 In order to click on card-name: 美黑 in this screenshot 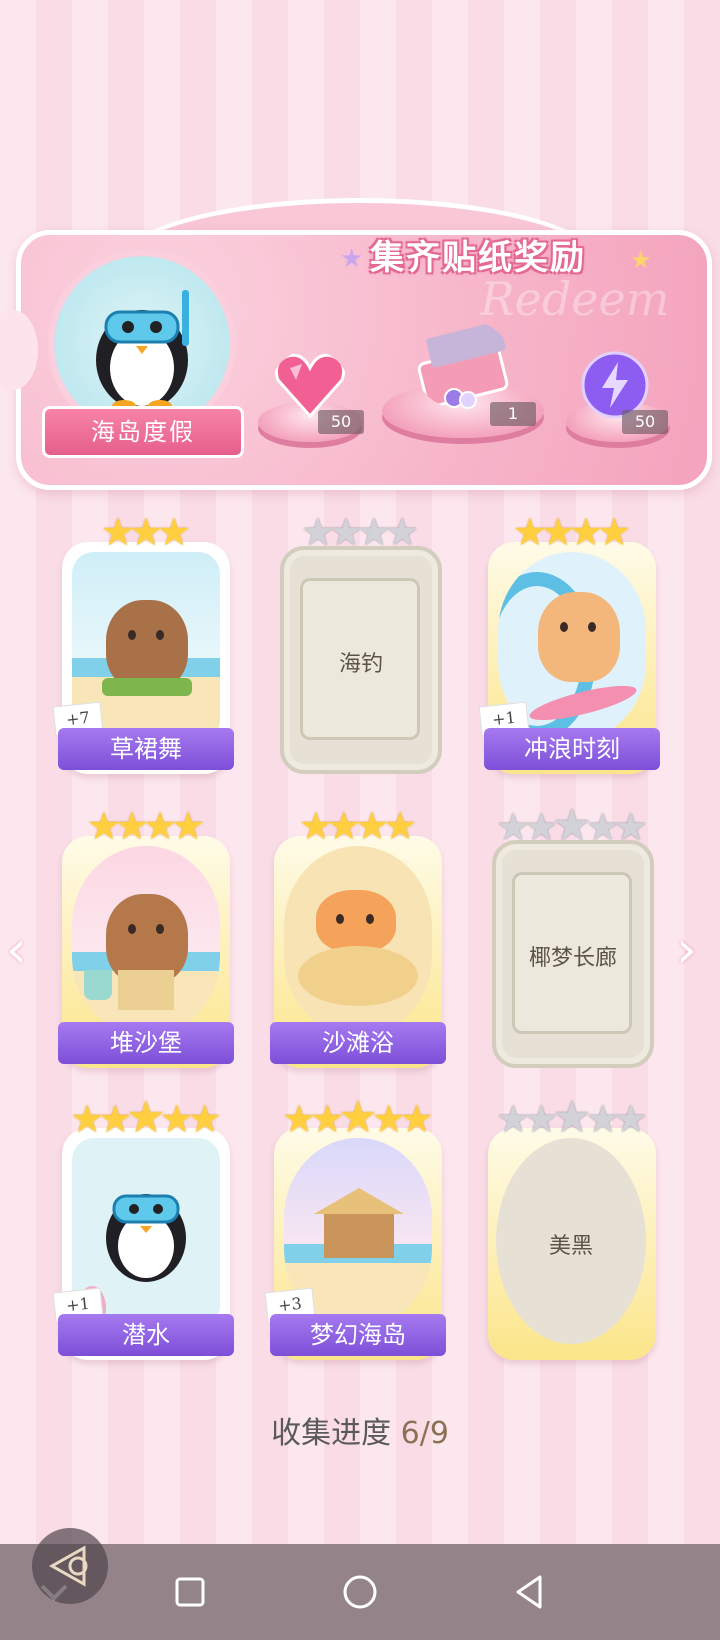, I will do `click(570, 1246)`.